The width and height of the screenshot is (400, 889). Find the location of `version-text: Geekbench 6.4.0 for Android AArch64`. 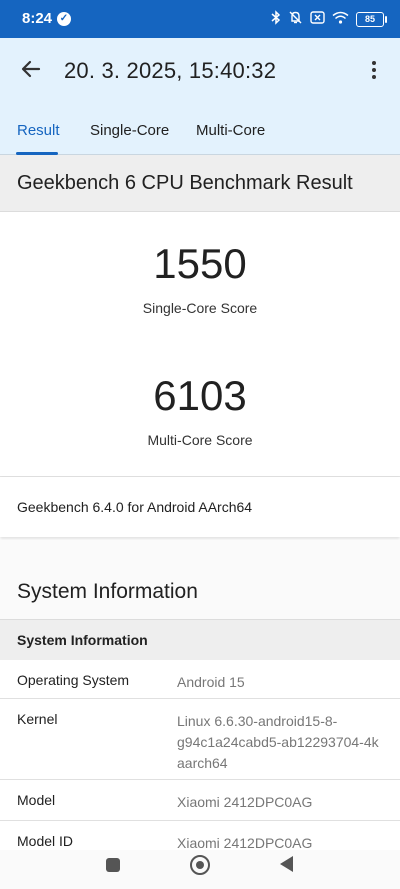

version-text: Geekbench 6.4.0 for Android AArch64 is located at coordinates (135, 507).